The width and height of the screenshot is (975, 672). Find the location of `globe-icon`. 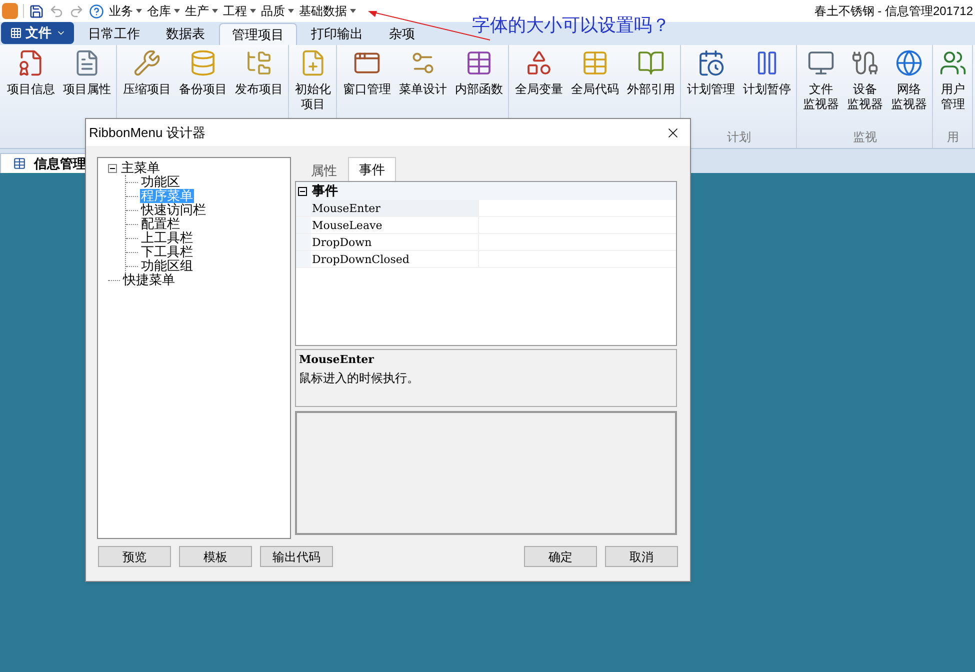

globe-icon is located at coordinates (909, 63).